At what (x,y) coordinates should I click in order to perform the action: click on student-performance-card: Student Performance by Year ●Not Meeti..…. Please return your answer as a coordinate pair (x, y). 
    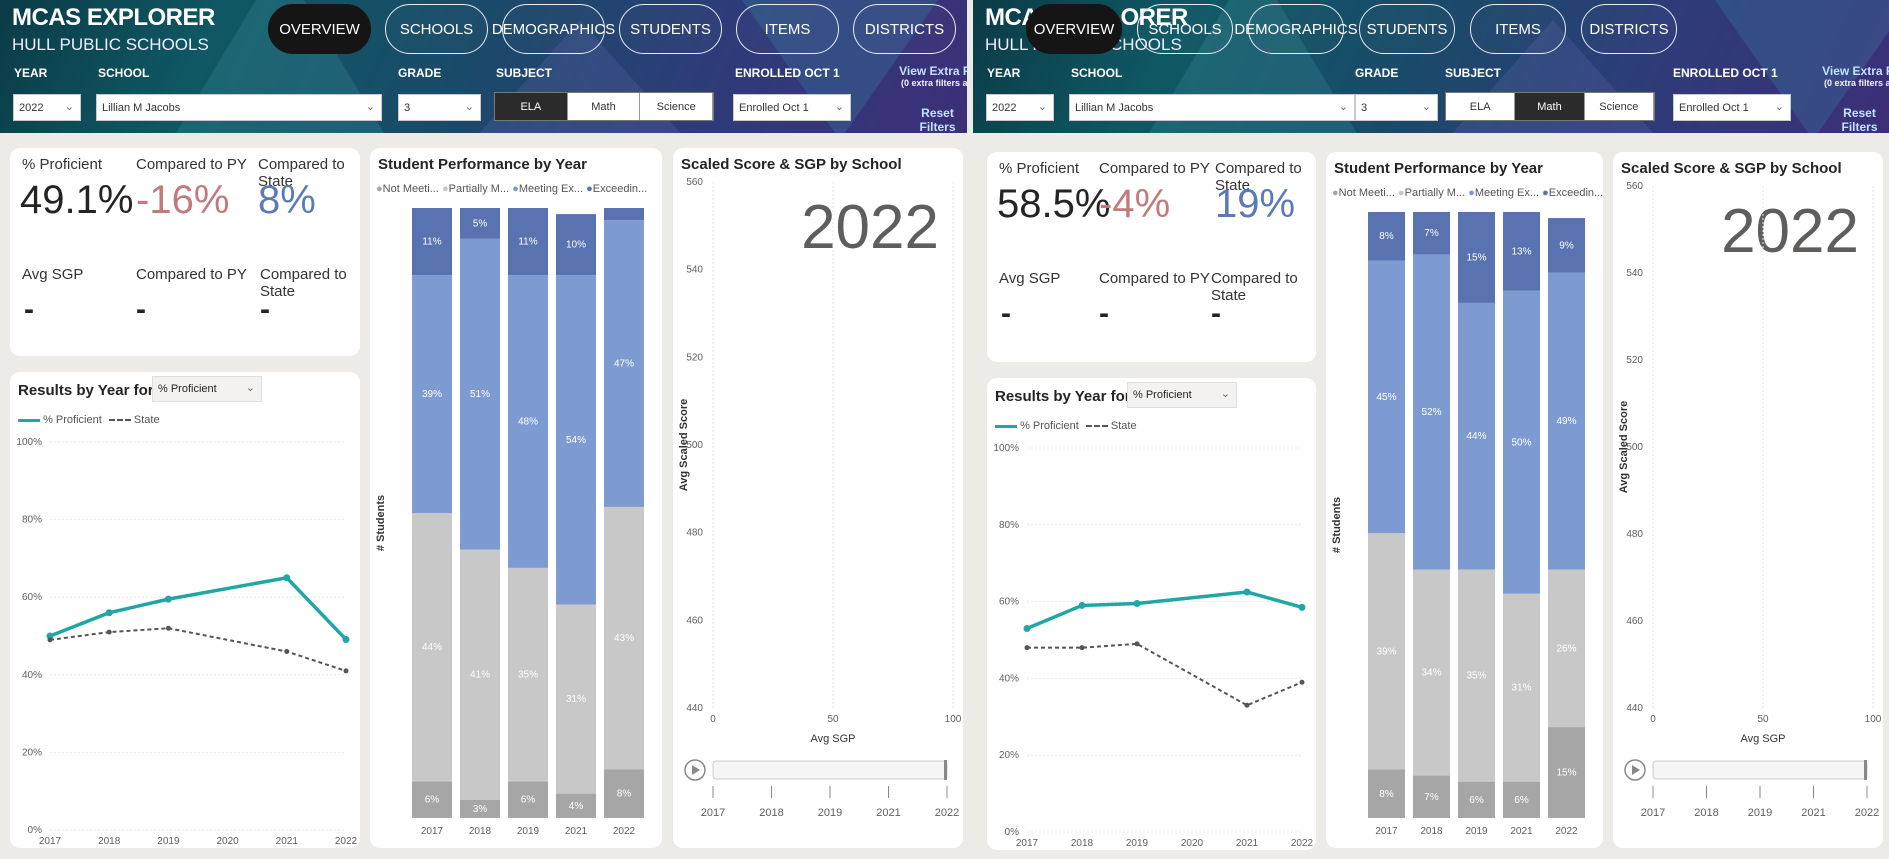
    Looking at the image, I should click on (1464, 500).